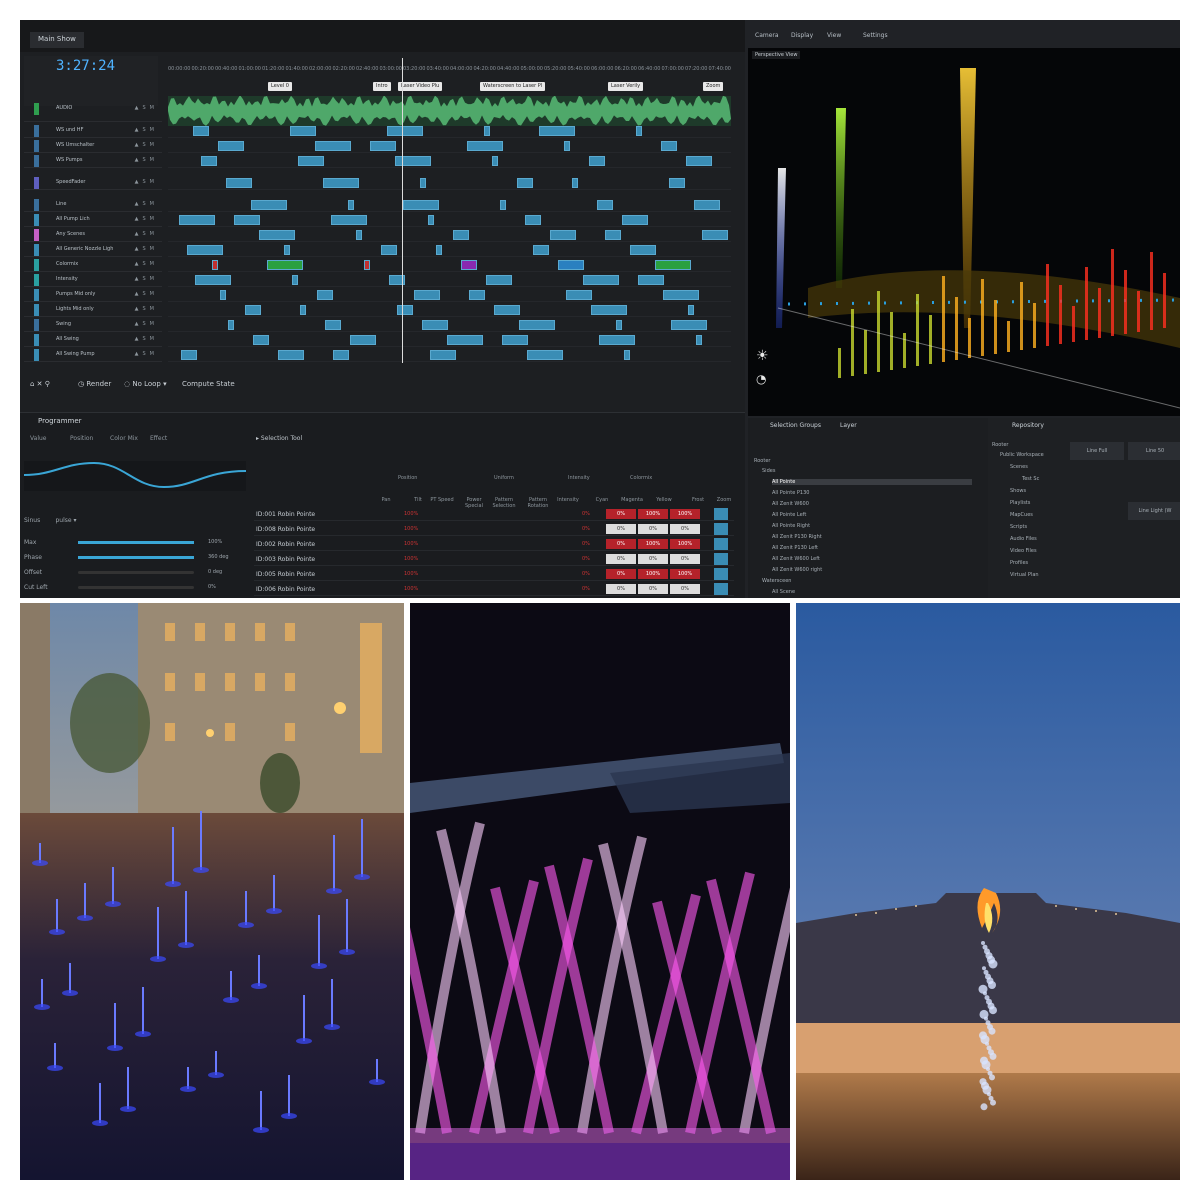 This screenshot has width=1200, height=1200. Describe the element at coordinates (1023, 551) in the screenshot. I see `repo-item: Video Files` at that location.